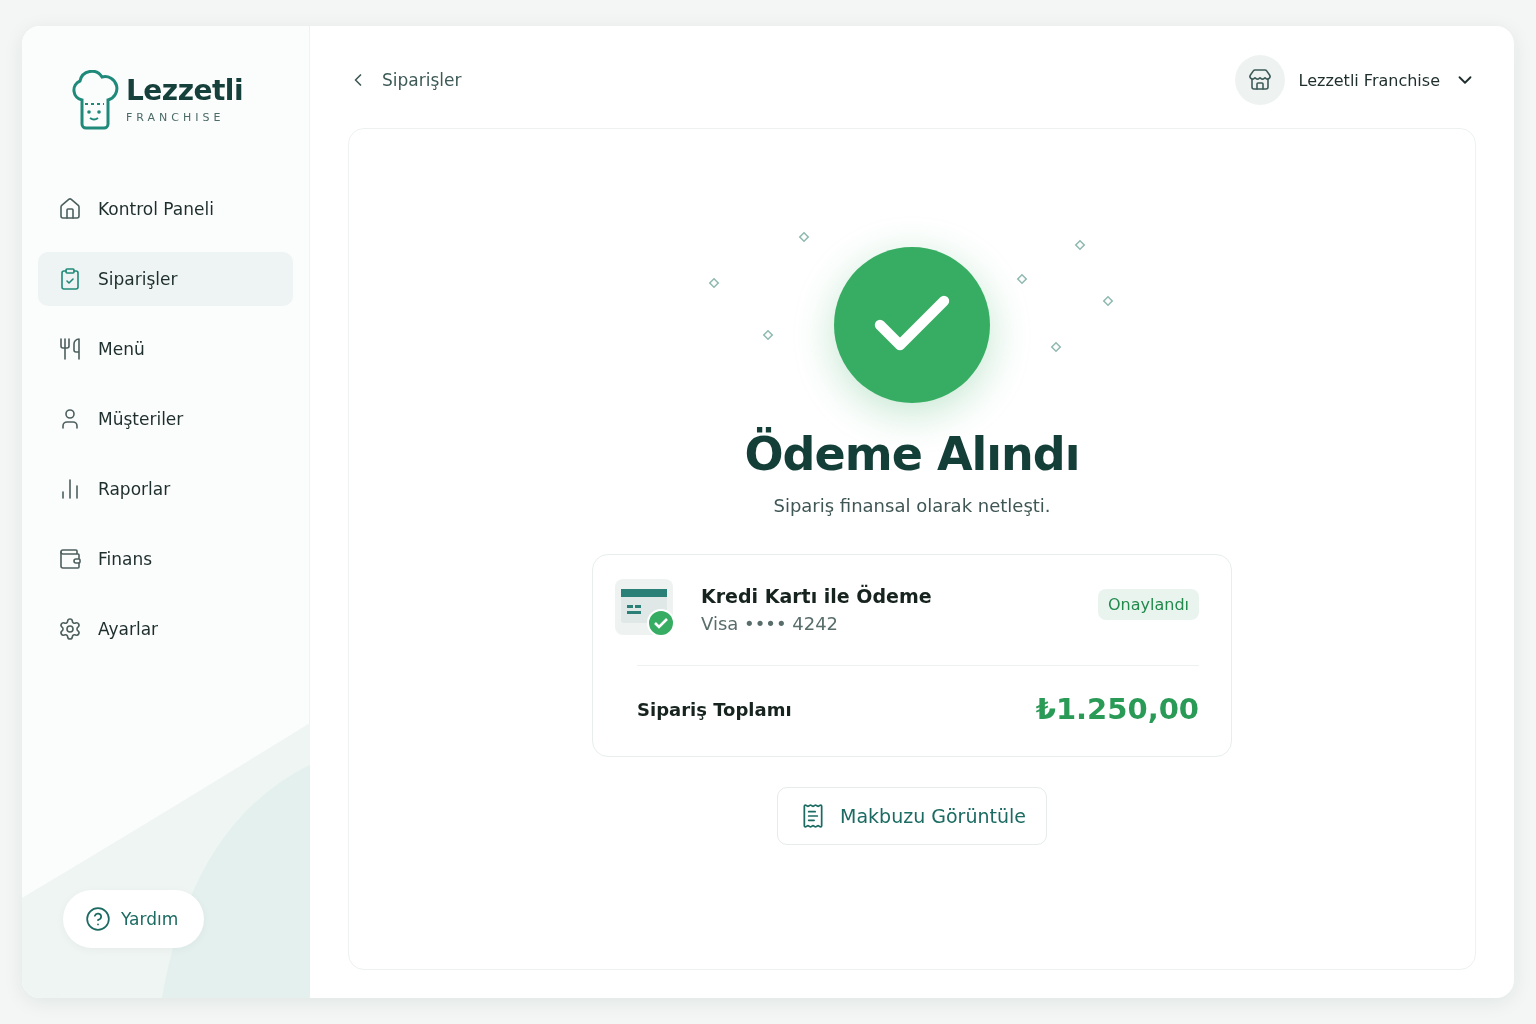  What do you see at coordinates (134, 919) in the screenshot?
I see `help-button: Yardım` at bounding box center [134, 919].